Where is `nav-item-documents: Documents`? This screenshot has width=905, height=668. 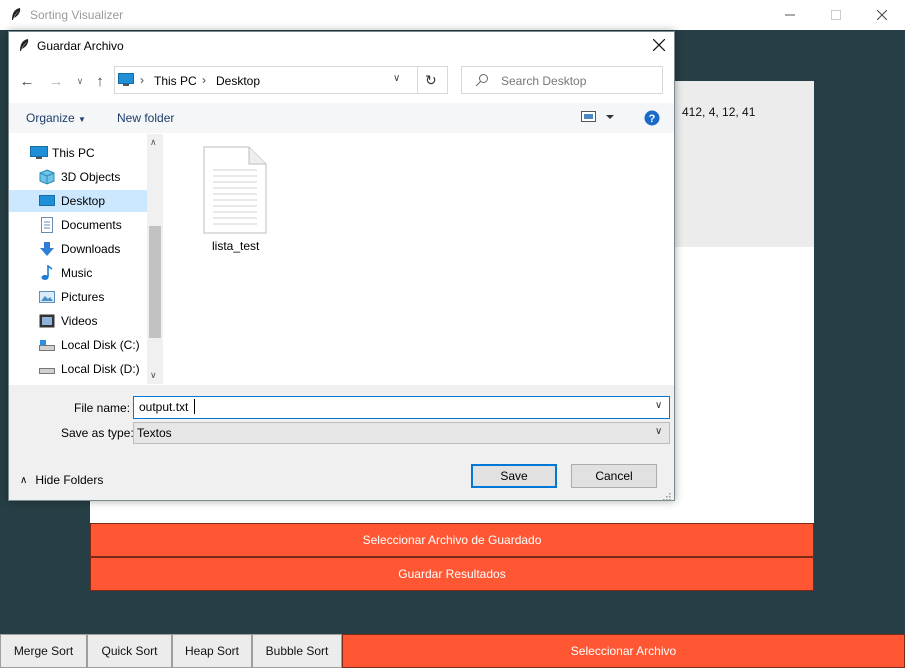
nav-item-documents: Documents is located at coordinates (97, 225).